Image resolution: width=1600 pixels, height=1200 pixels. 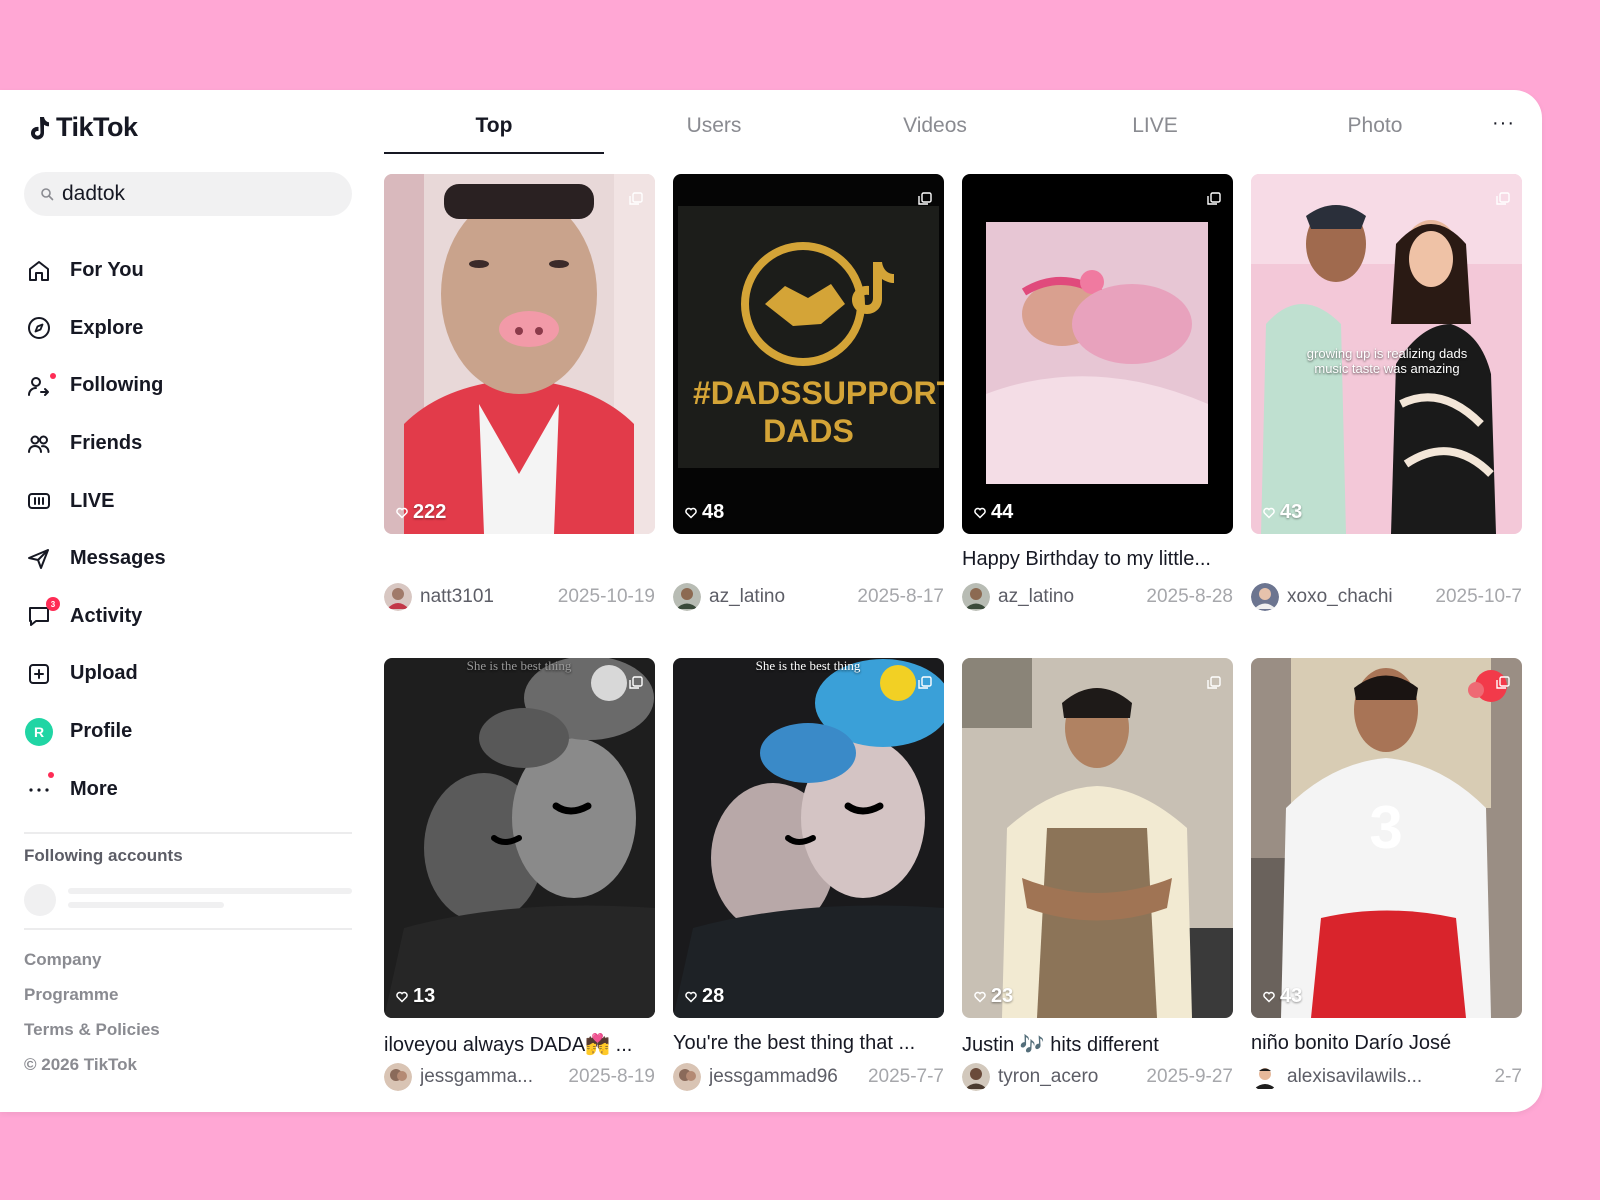 I want to click on like-count-value: 48, so click(x=713, y=512).